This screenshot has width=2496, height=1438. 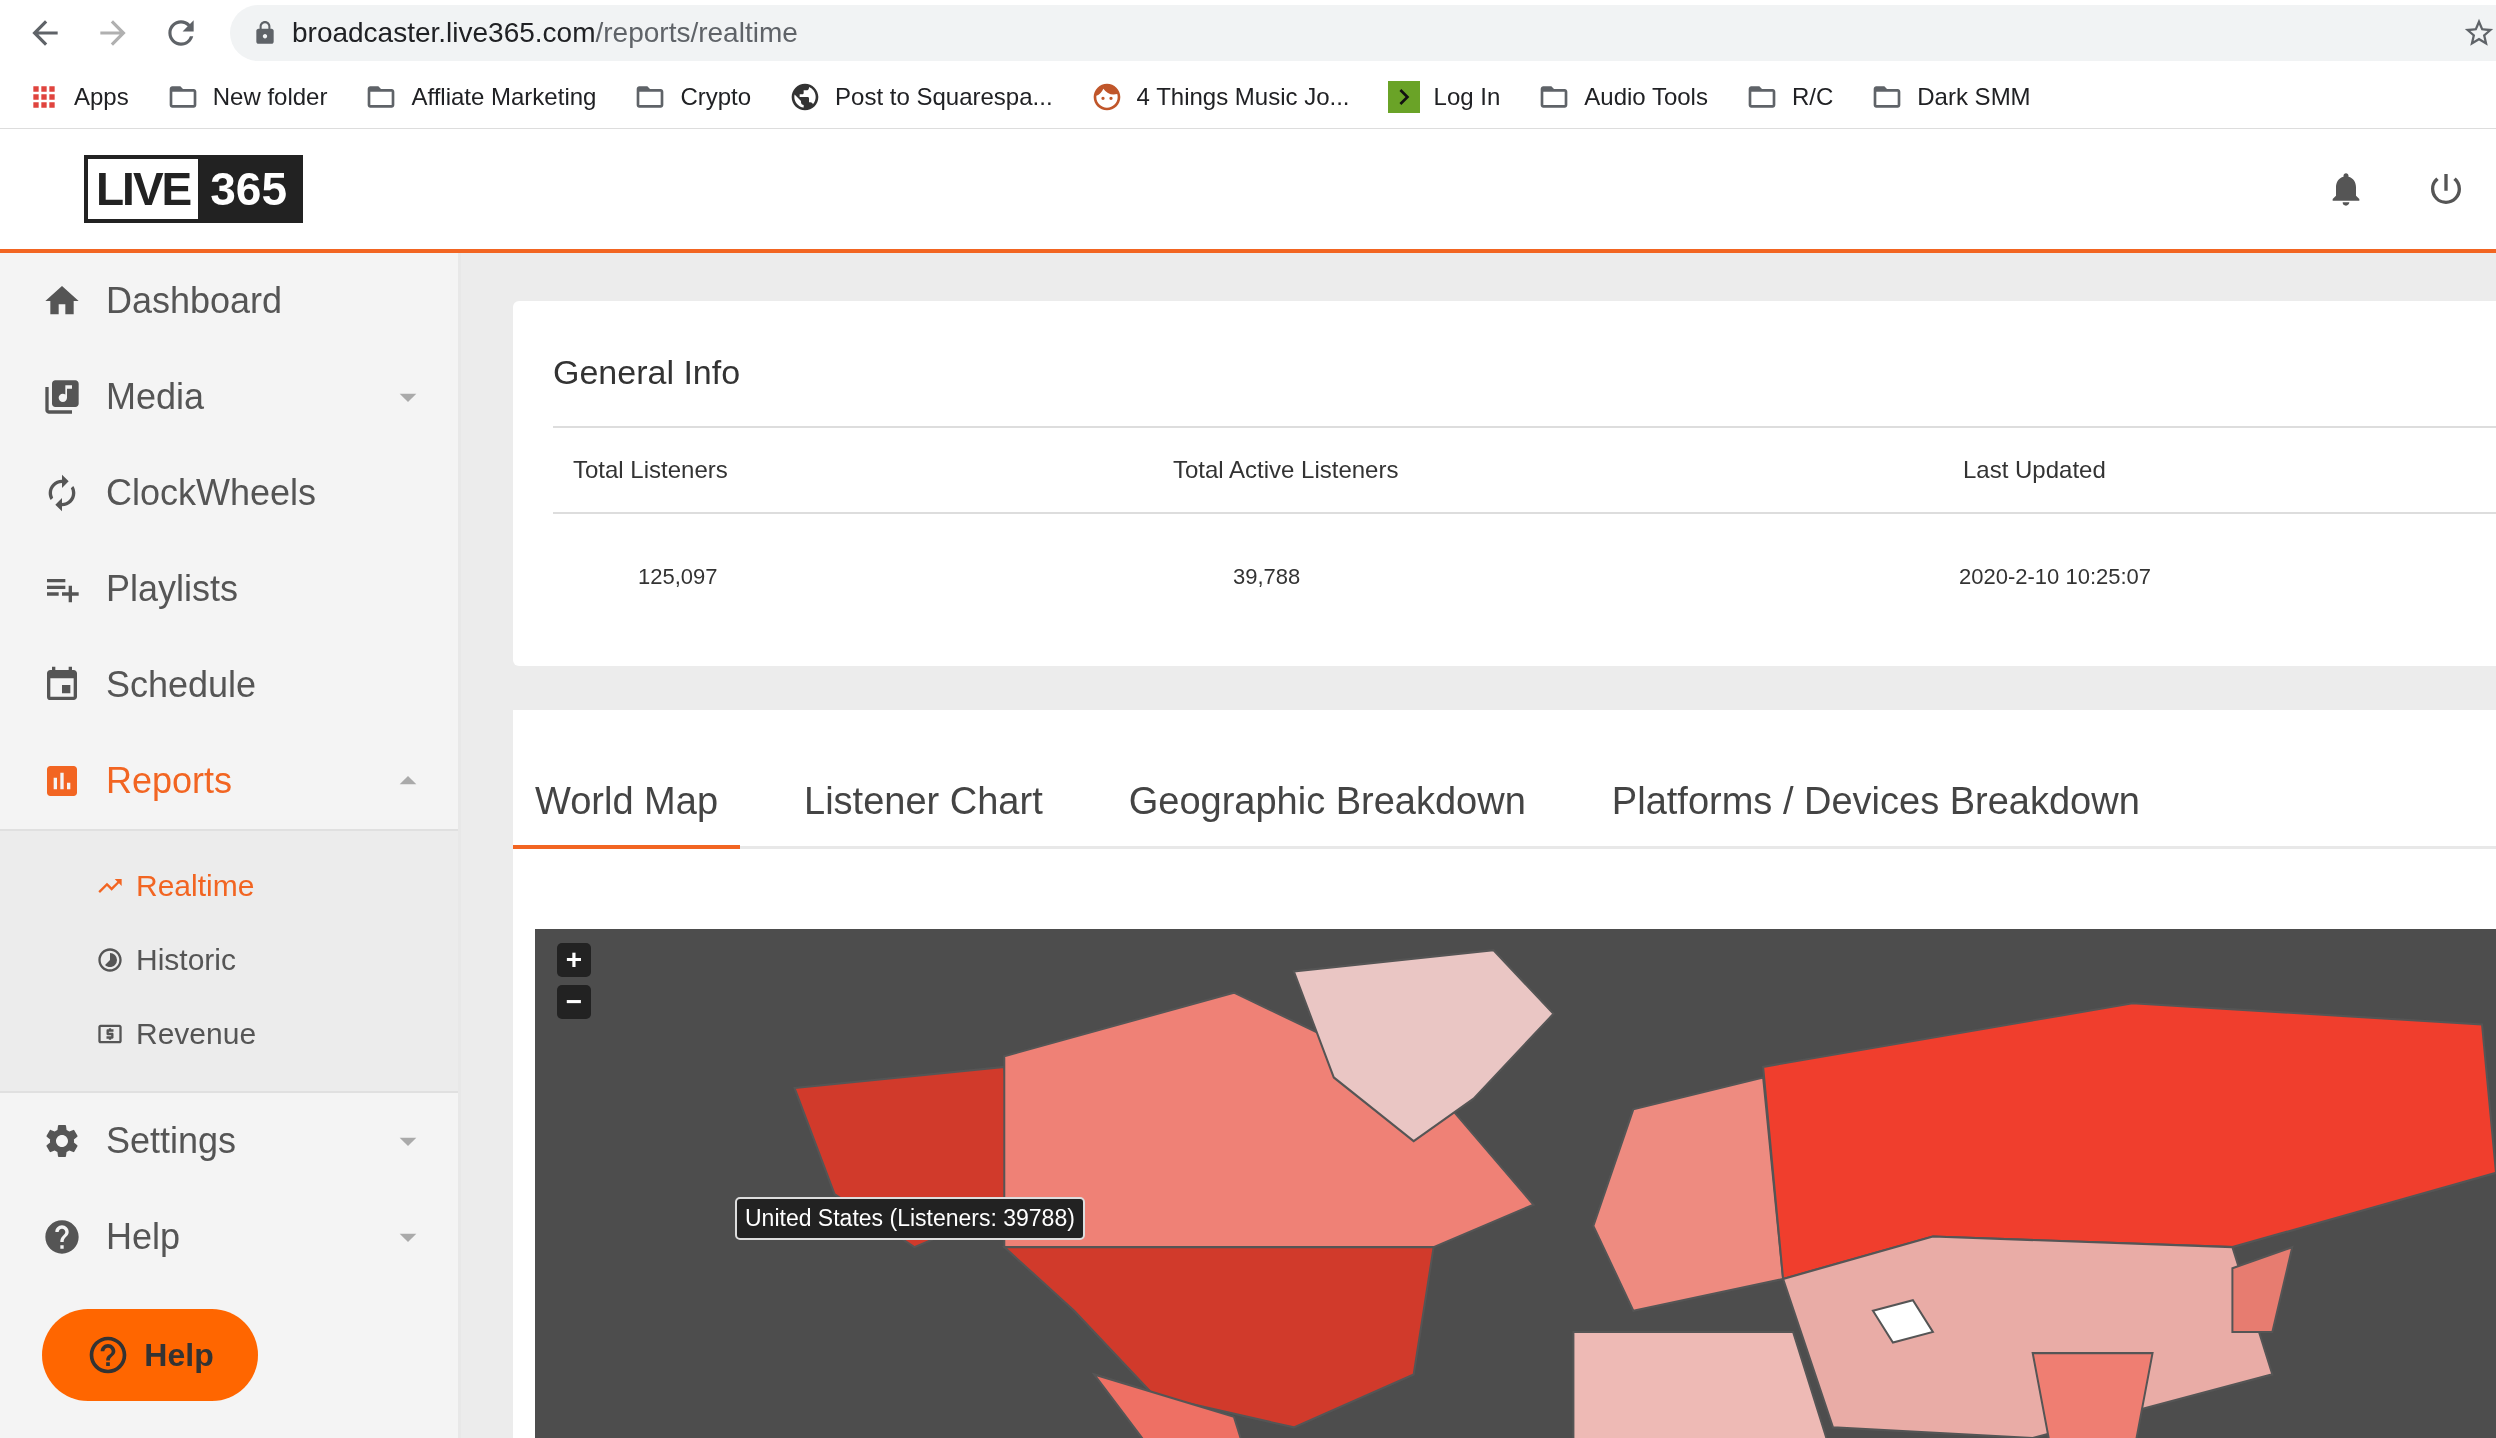 I want to click on help-icon, so click(x=62, y=1237).